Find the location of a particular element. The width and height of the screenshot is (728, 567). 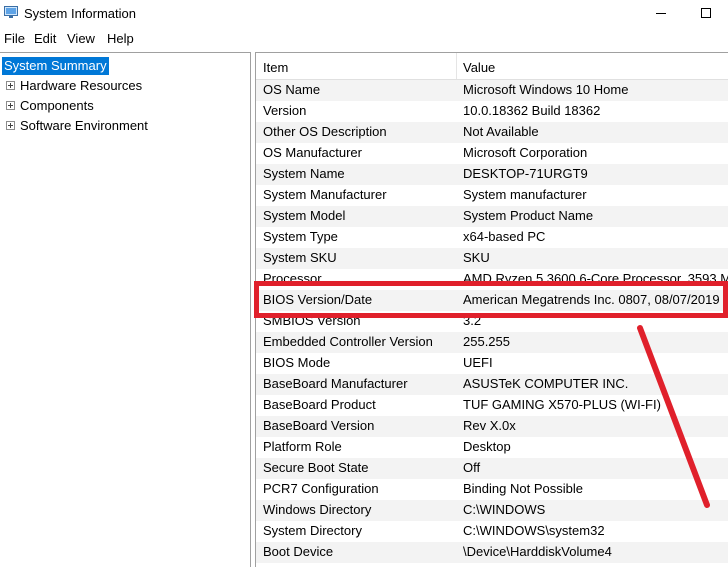

window-title: System Information is located at coordinates (80, 13).